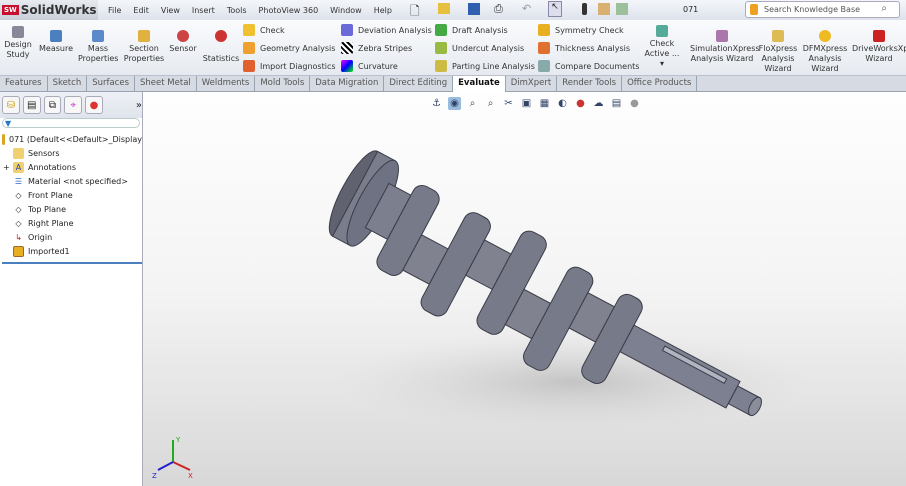 The height and width of the screenshot is (486, 906). Describe the element at coordinates (237, 10) in the screenshot. I see `menu-tools: Tools` at that location.